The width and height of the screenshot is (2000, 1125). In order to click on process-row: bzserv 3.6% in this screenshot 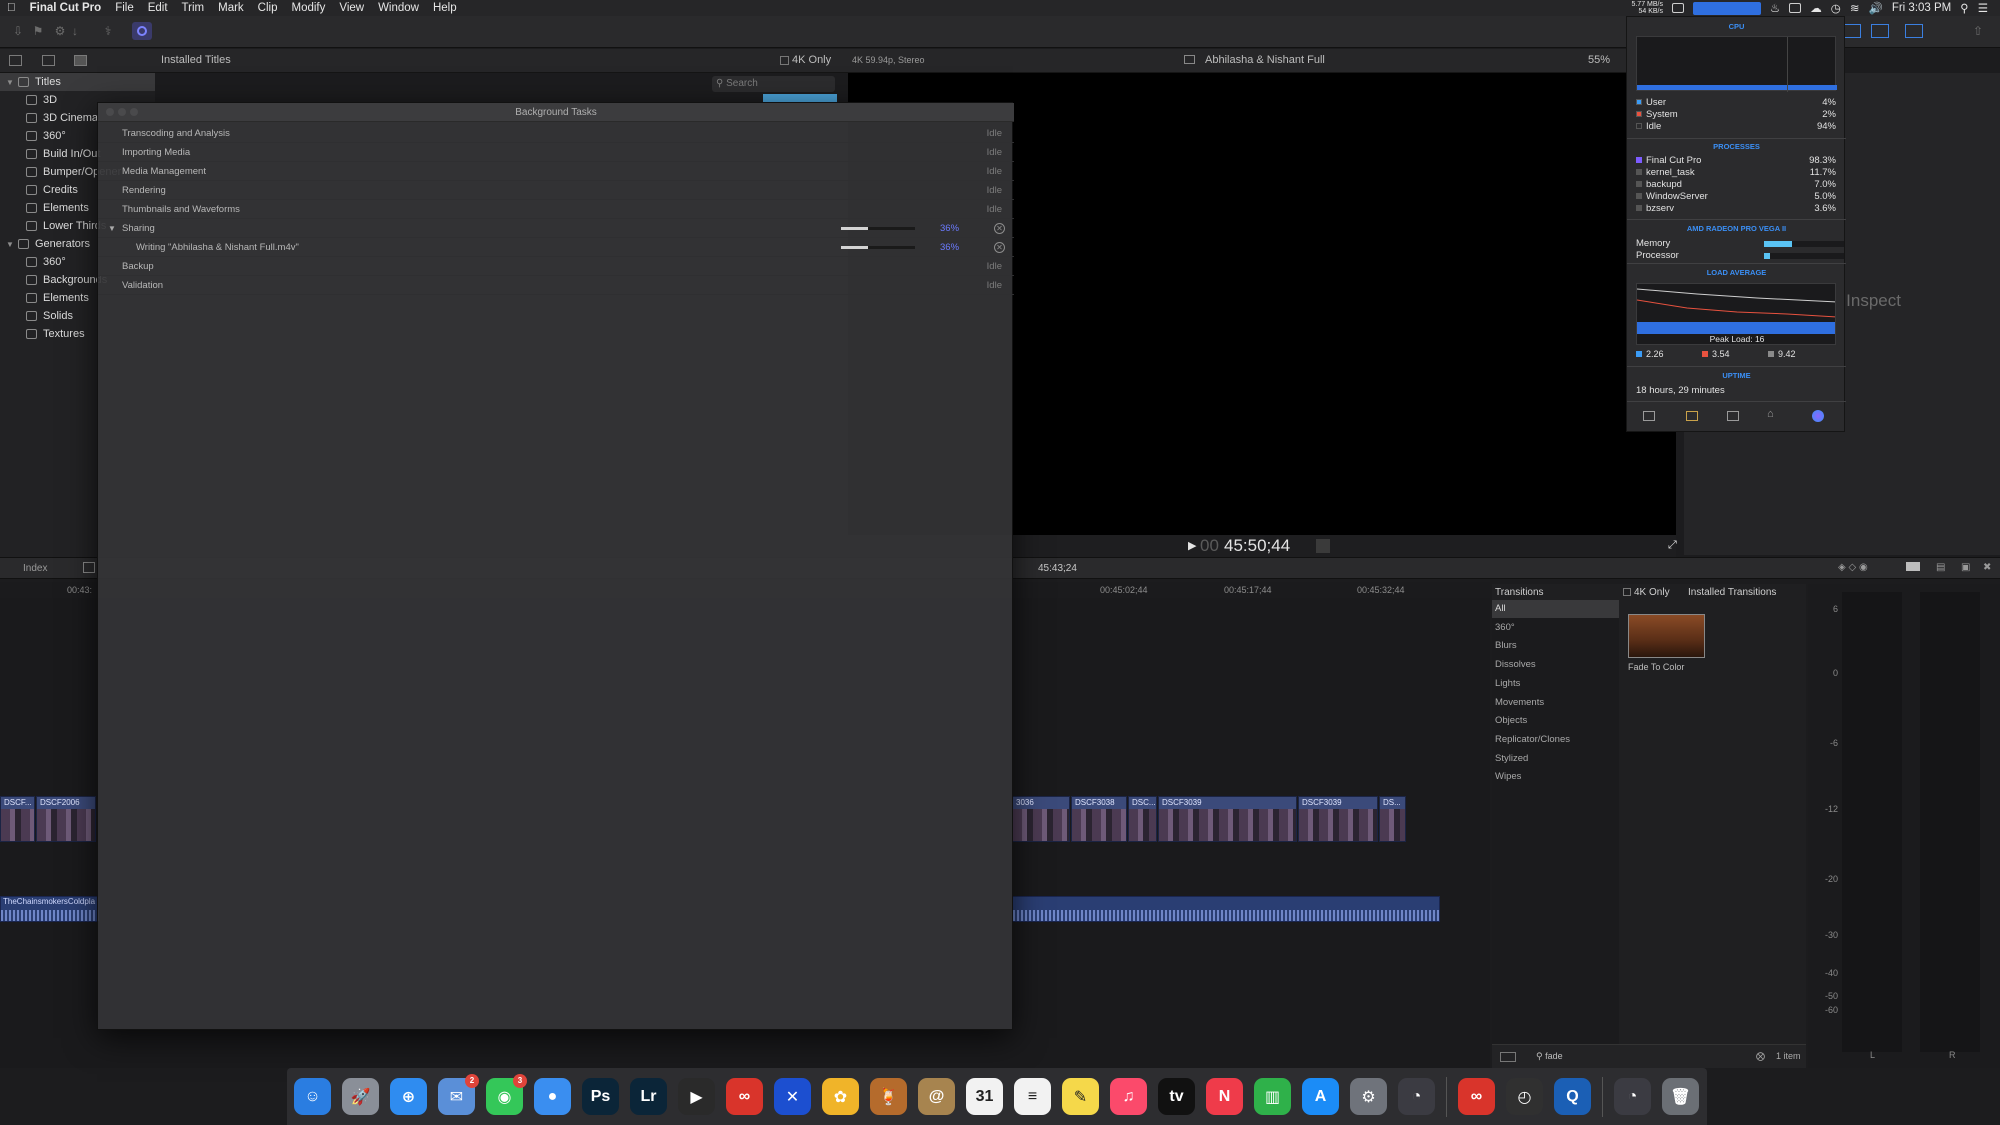, I will do `click(1736, 209)`.